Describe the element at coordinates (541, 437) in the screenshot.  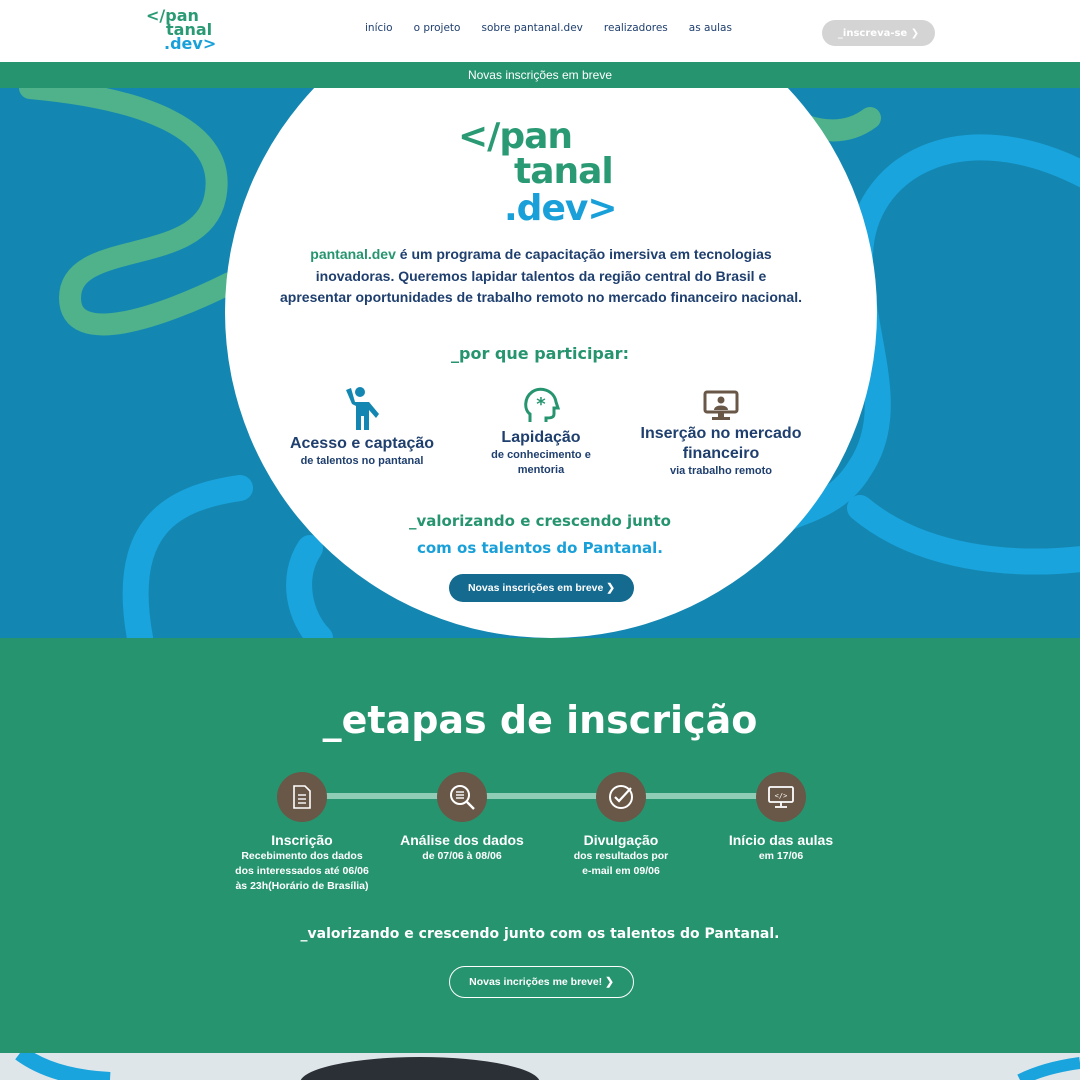
I see `feature-title: Lapidação` at that location.